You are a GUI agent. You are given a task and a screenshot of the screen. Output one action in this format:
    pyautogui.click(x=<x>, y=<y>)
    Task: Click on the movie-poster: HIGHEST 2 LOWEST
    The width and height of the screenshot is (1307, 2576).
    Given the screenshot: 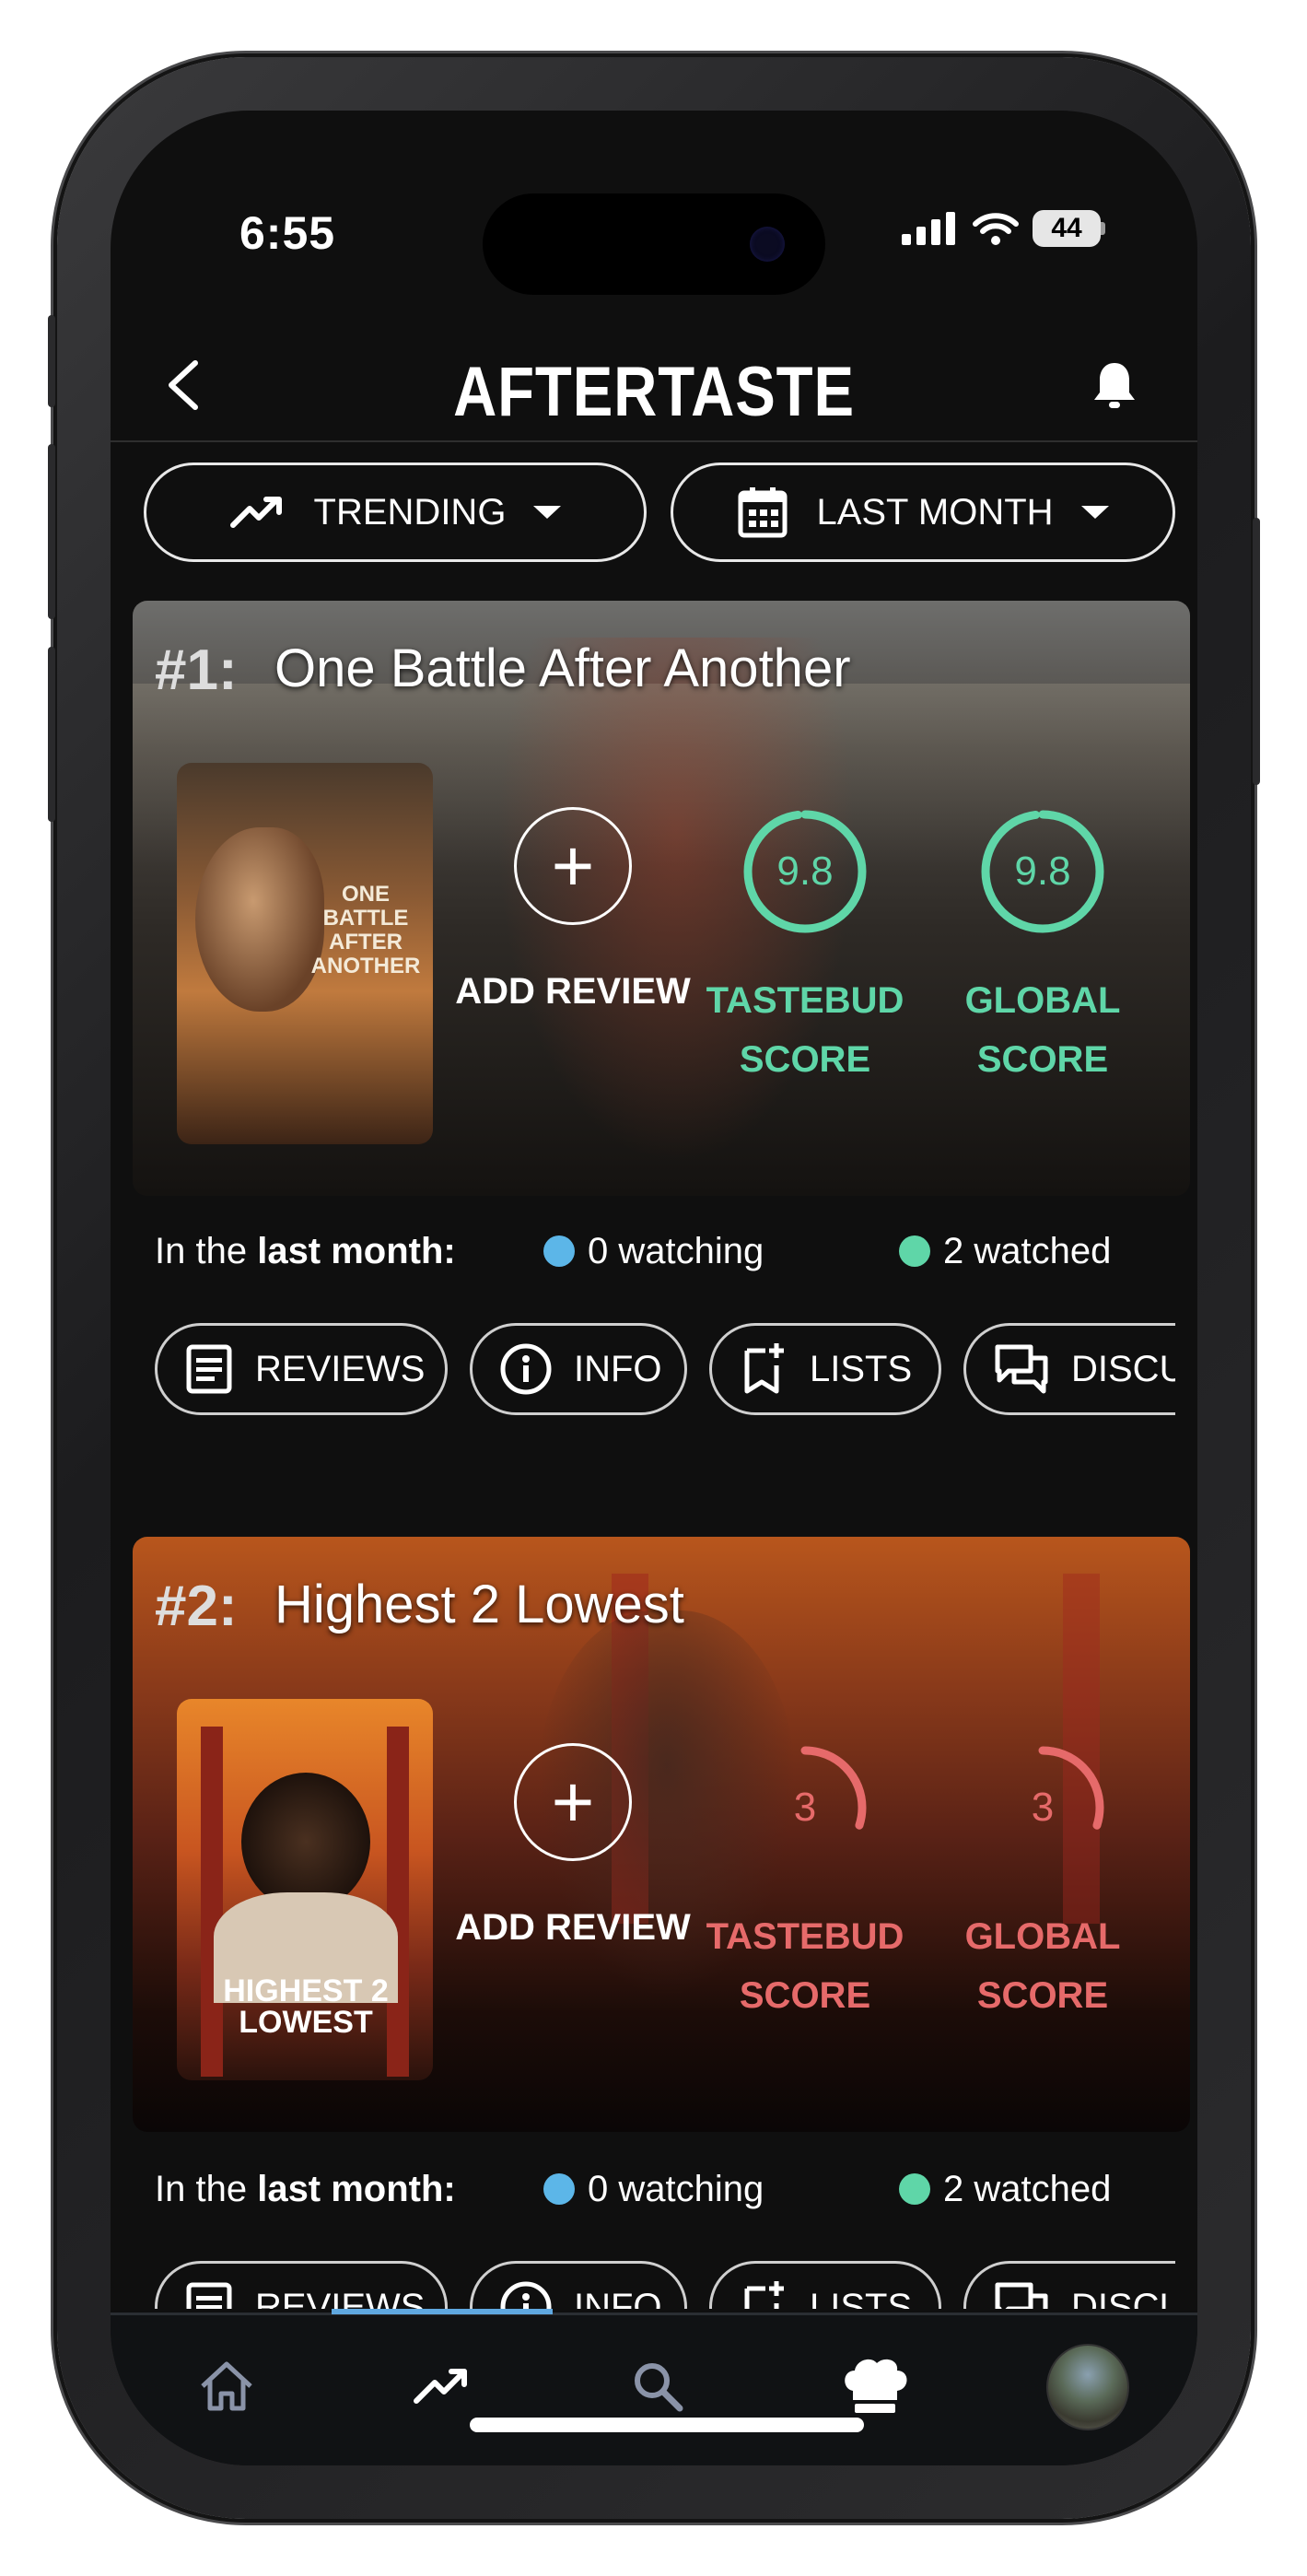 What is the action you would take?
    pyautogui.click(x=305, y=1890)
    